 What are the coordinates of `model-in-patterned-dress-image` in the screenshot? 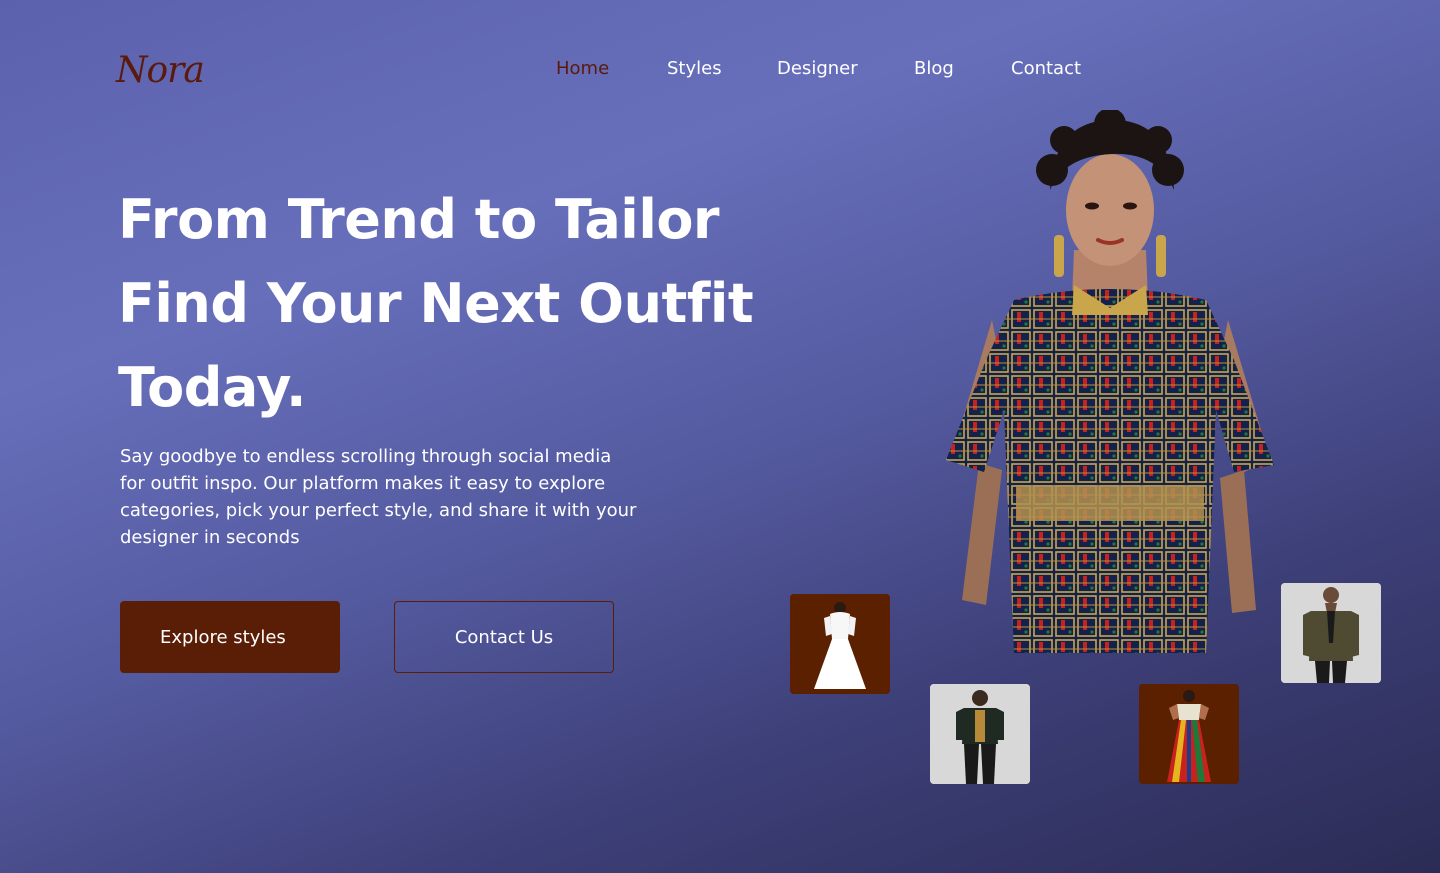 It's located at (1110, 380).